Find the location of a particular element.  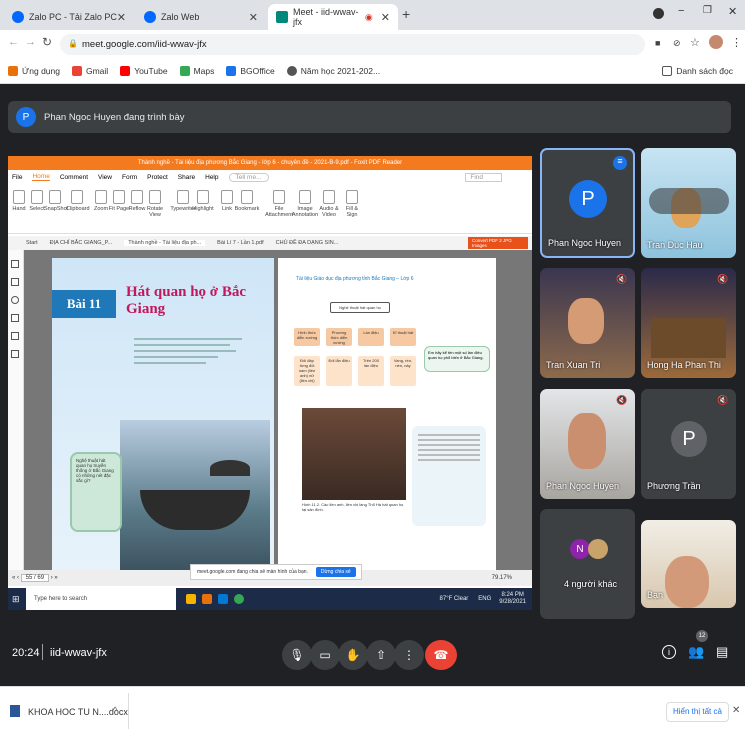

participant-tile: Bạn is located at coordinates (688, 564).